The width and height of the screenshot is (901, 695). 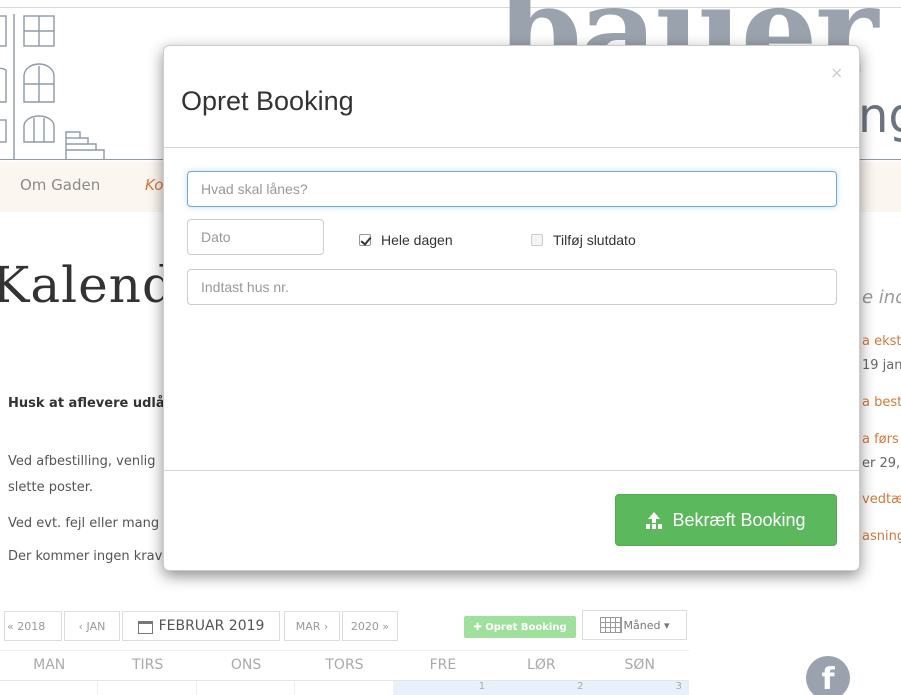 I want to click on end-date-label: Tilføj slutdato, so click(x=594, y=240).